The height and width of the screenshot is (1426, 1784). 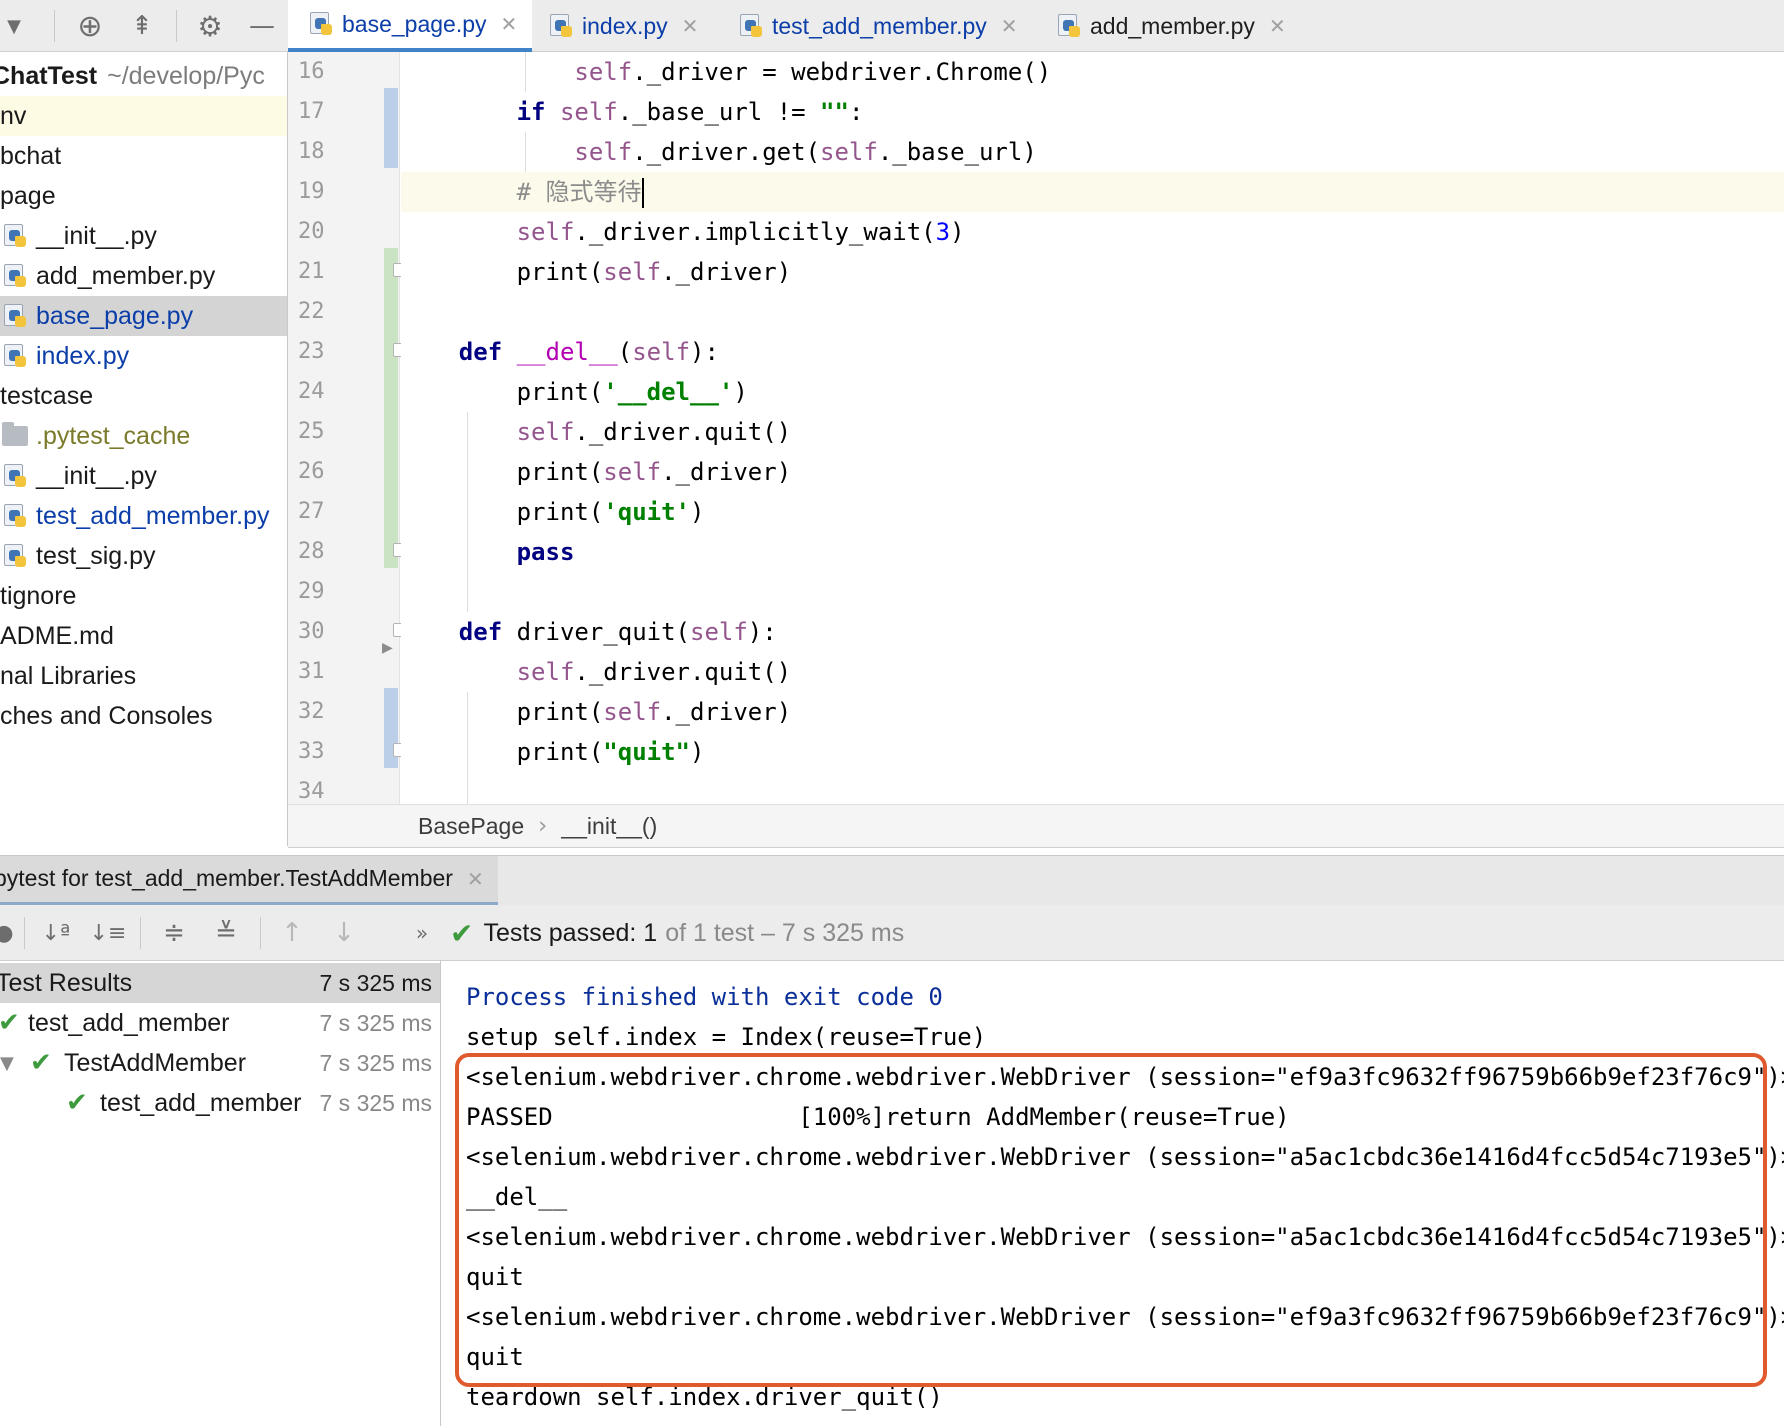 I want to click on minimize-icon: —, so click(x=262, y=26).